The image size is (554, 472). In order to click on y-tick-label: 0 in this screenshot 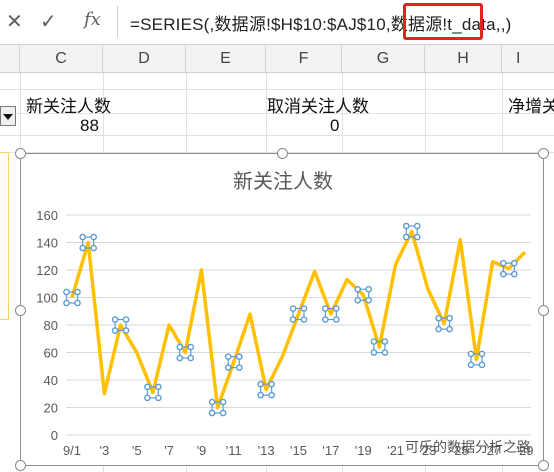, I will do `click(54, 435)`.